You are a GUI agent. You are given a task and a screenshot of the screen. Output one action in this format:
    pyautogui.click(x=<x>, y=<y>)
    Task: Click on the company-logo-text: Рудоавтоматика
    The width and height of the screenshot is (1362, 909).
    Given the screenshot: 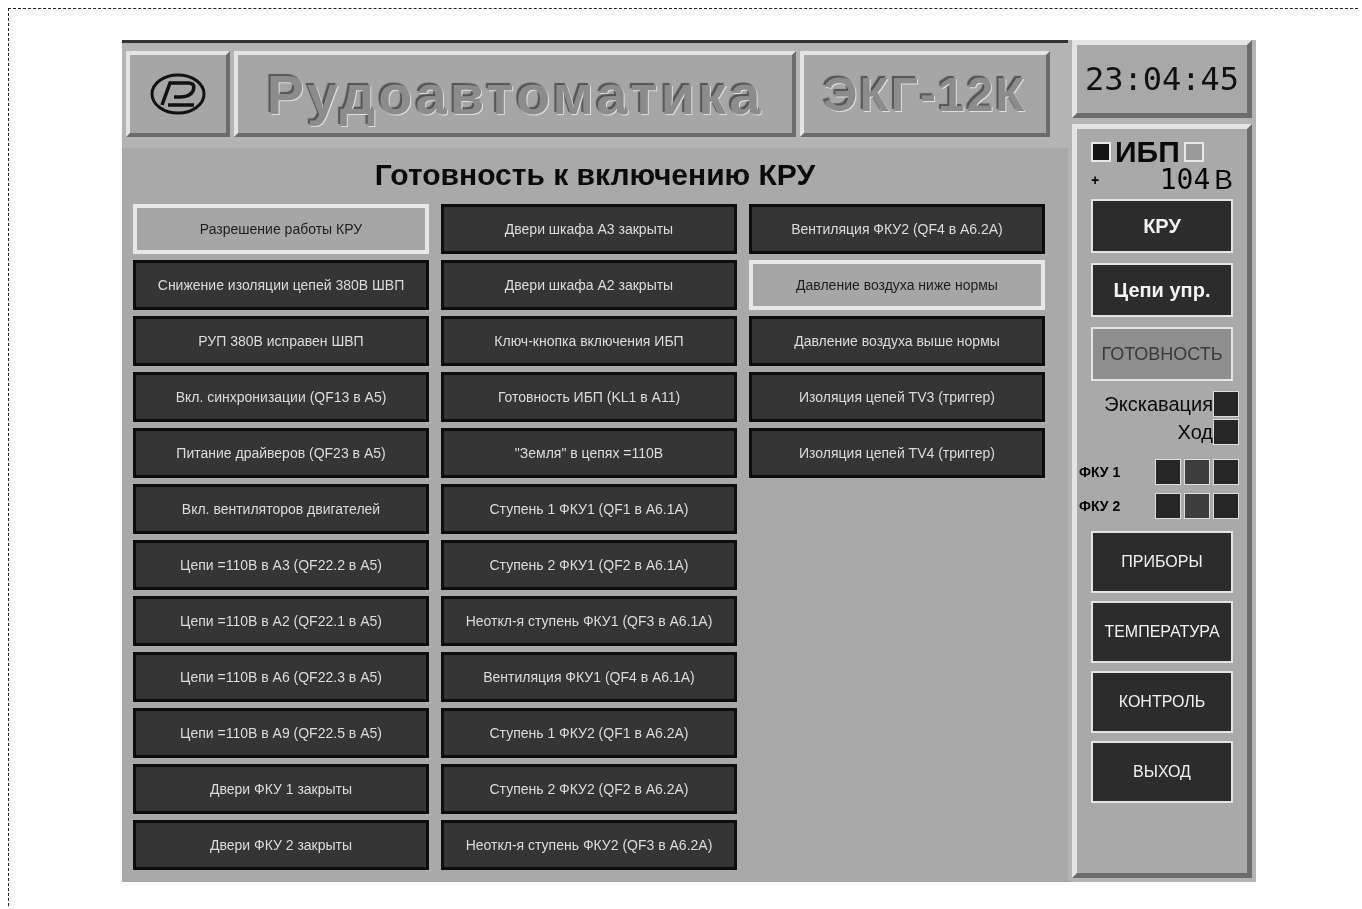 What is the action you would take?
    pyautogui.click(x=515, y=94)
    